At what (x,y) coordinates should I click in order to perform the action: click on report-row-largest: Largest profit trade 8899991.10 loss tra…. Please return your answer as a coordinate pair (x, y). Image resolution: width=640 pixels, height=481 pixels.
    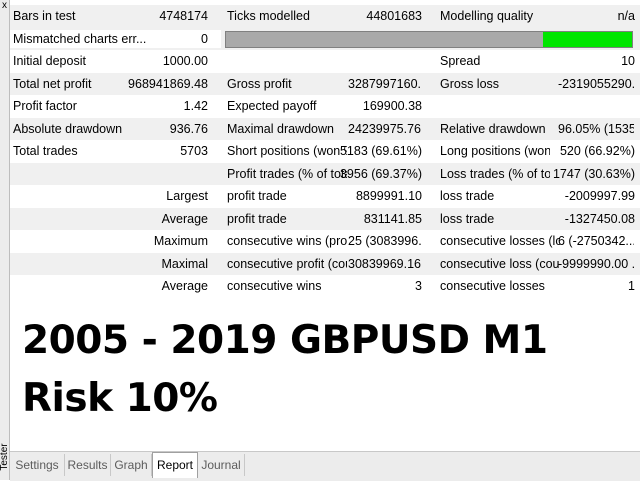
    Looking at the image, I should click on (325, 196).